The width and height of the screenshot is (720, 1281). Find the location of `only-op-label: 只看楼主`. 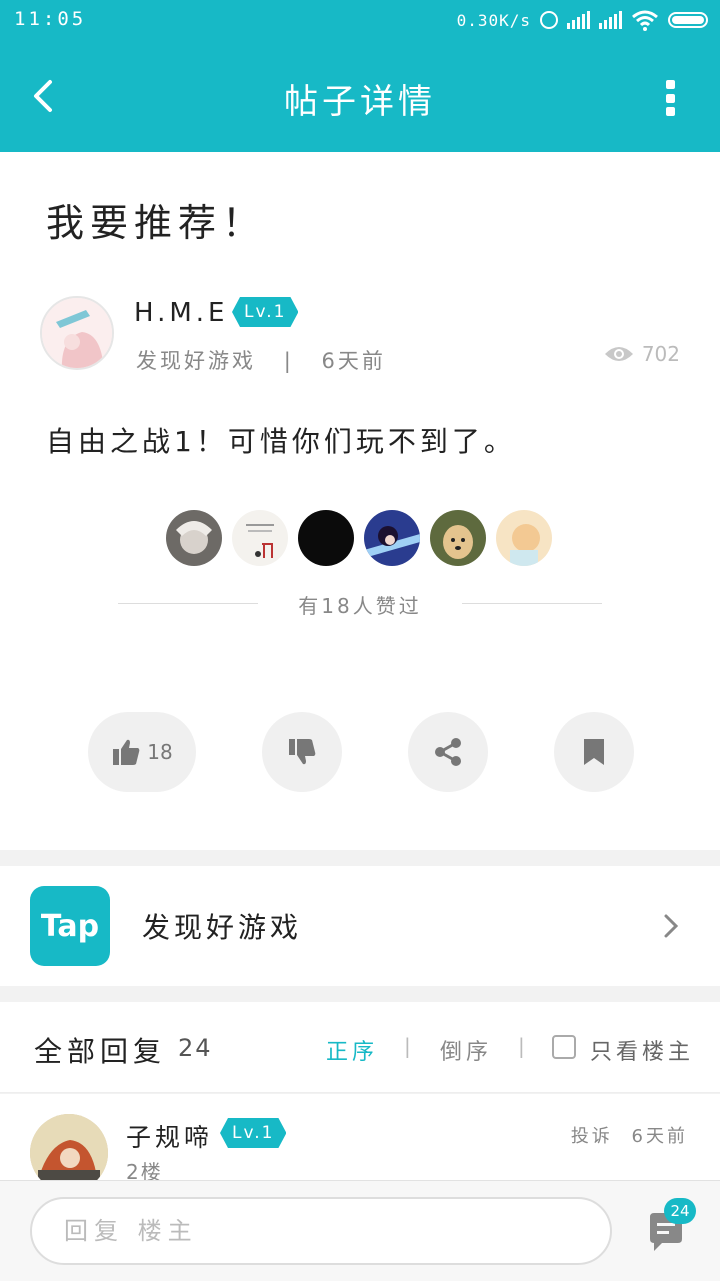

only-op-label: 只看楼主 is located at coordinates (642, 1050).